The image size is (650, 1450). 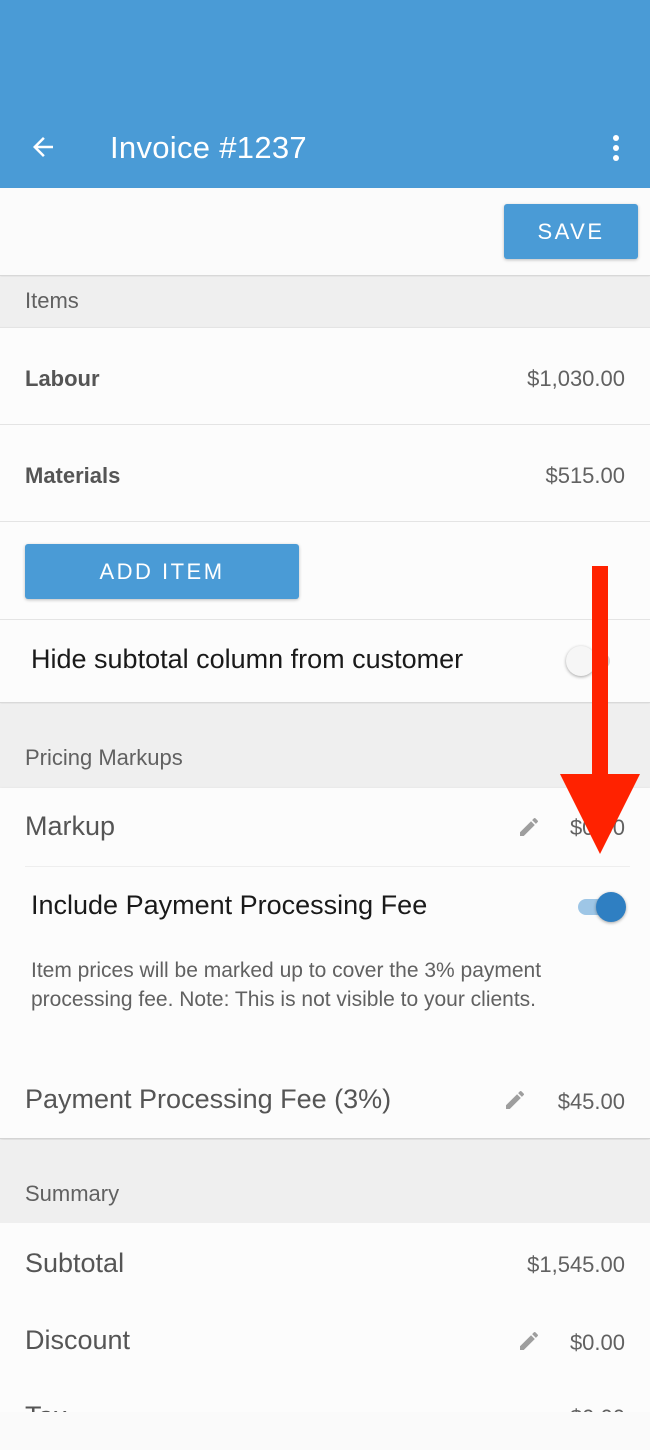 I want to click on add-item-button: ADD ITEM, so click(x=162, y=571).